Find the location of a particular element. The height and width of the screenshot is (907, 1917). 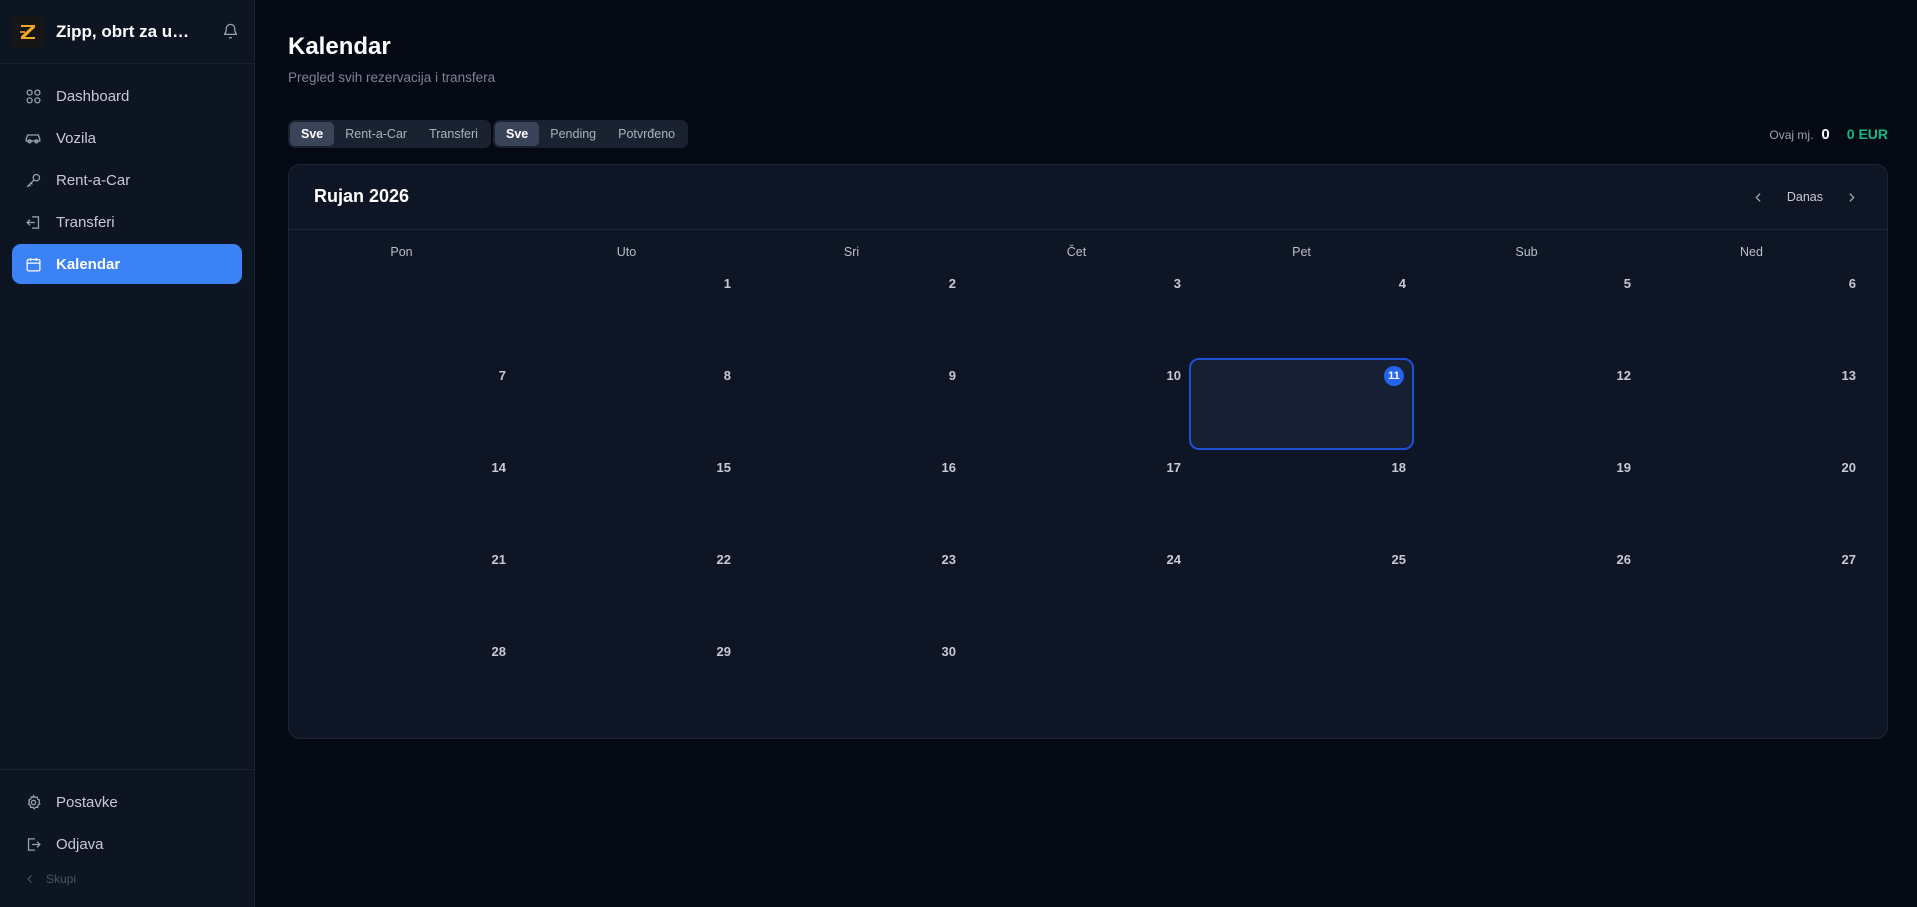

calendar-day: 8 is located at coordinates (626, 404).